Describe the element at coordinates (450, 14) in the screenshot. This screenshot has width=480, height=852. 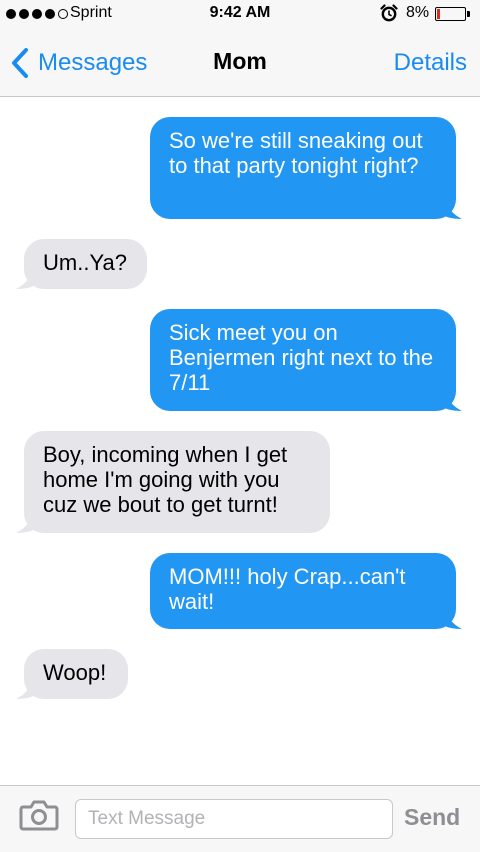
I see `battery-icon` at that location.